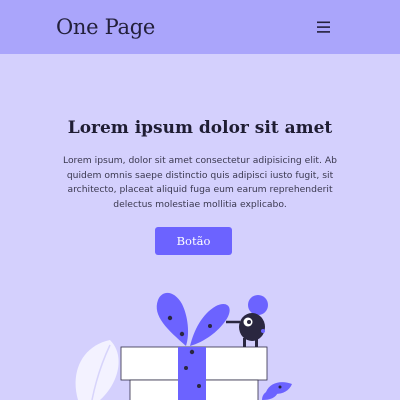 The height and width of the screenshot is (400, 400). Describe the element at coordinates (200, 128) in the screenshot. I see `hero-title: Lorem ipsum dolor sit amet` at that location.